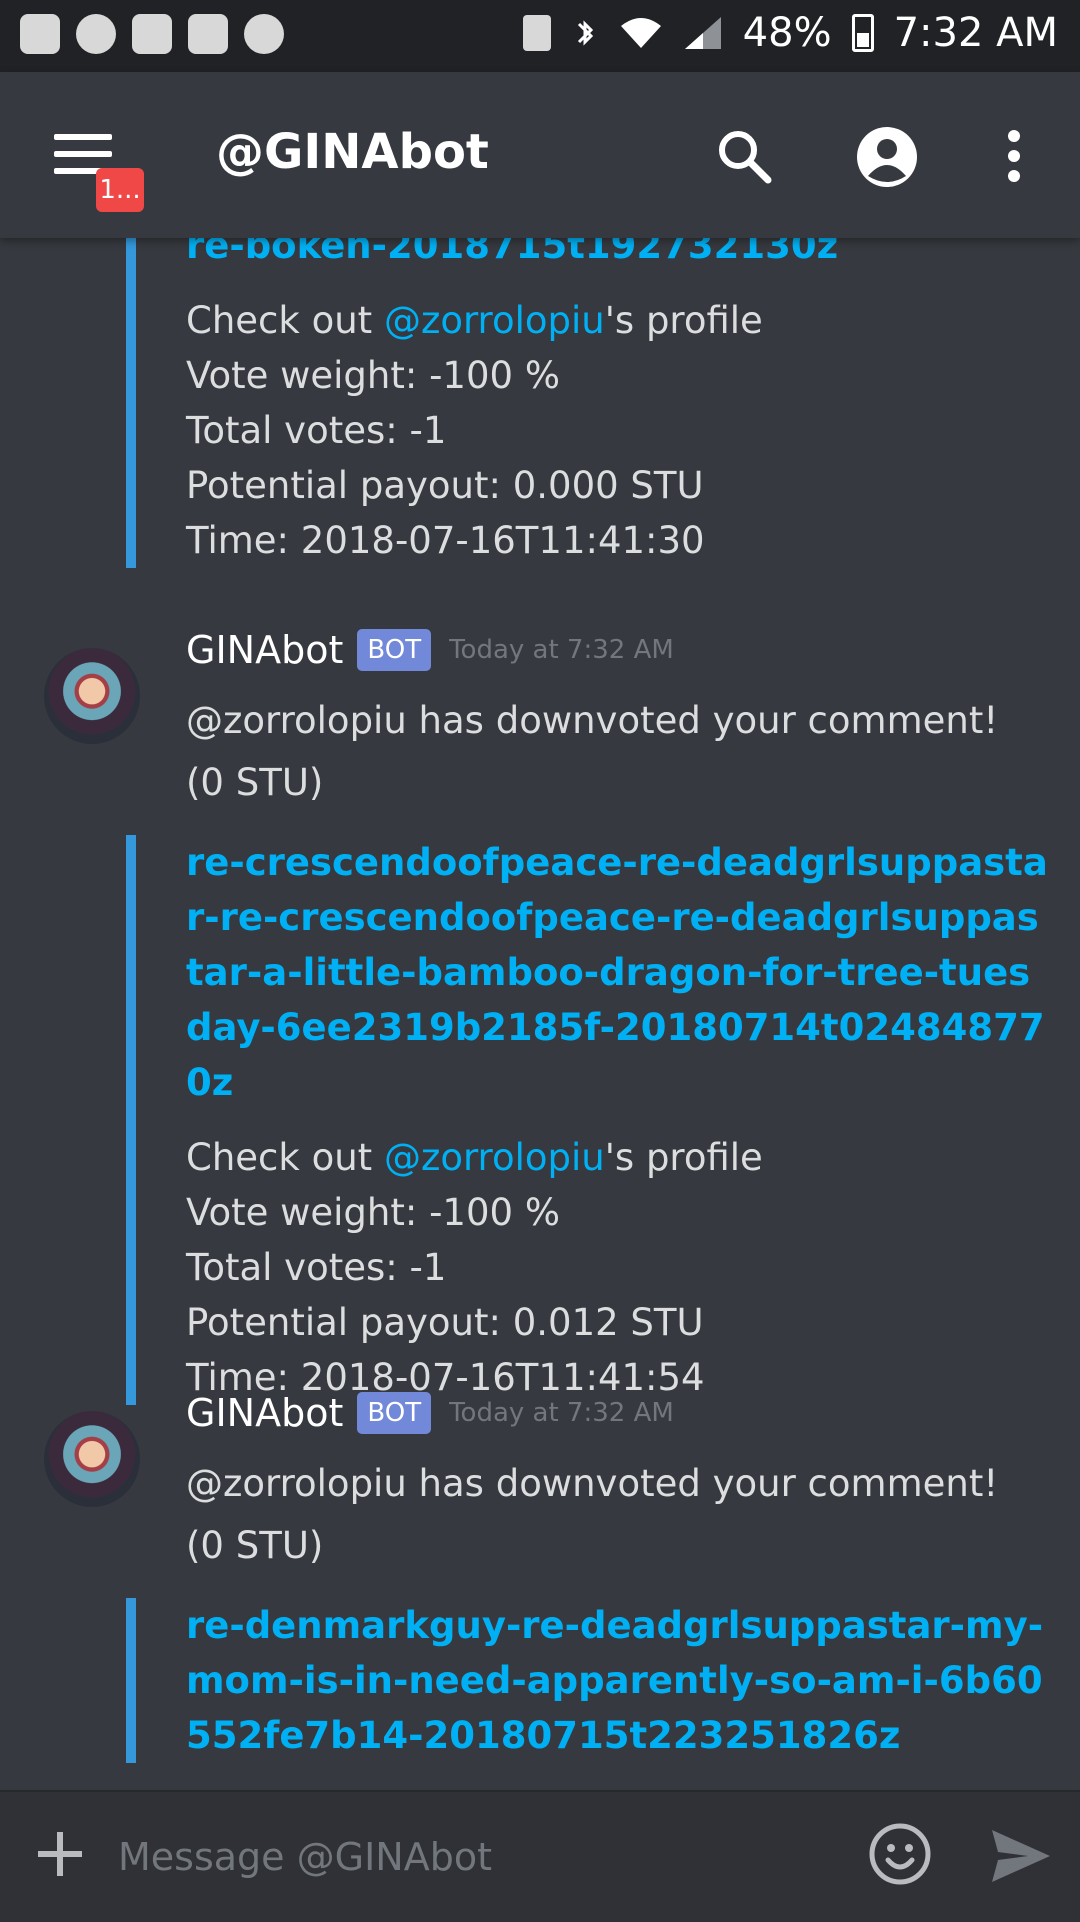  I want to click on discord-icon, so click(40, 34).